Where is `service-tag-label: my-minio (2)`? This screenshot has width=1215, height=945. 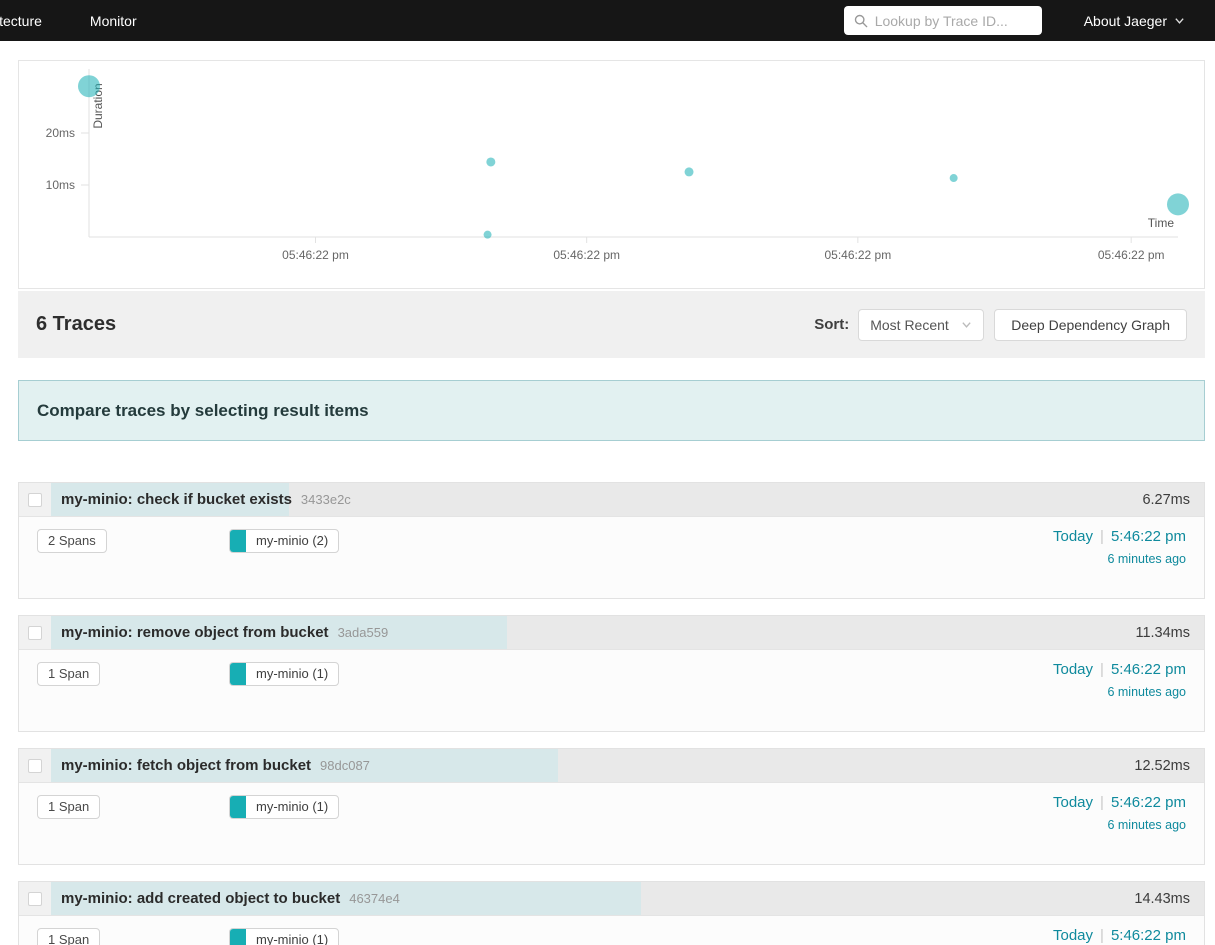
service-tag-label: my-minio (2) is located at coordinates (292, 540).